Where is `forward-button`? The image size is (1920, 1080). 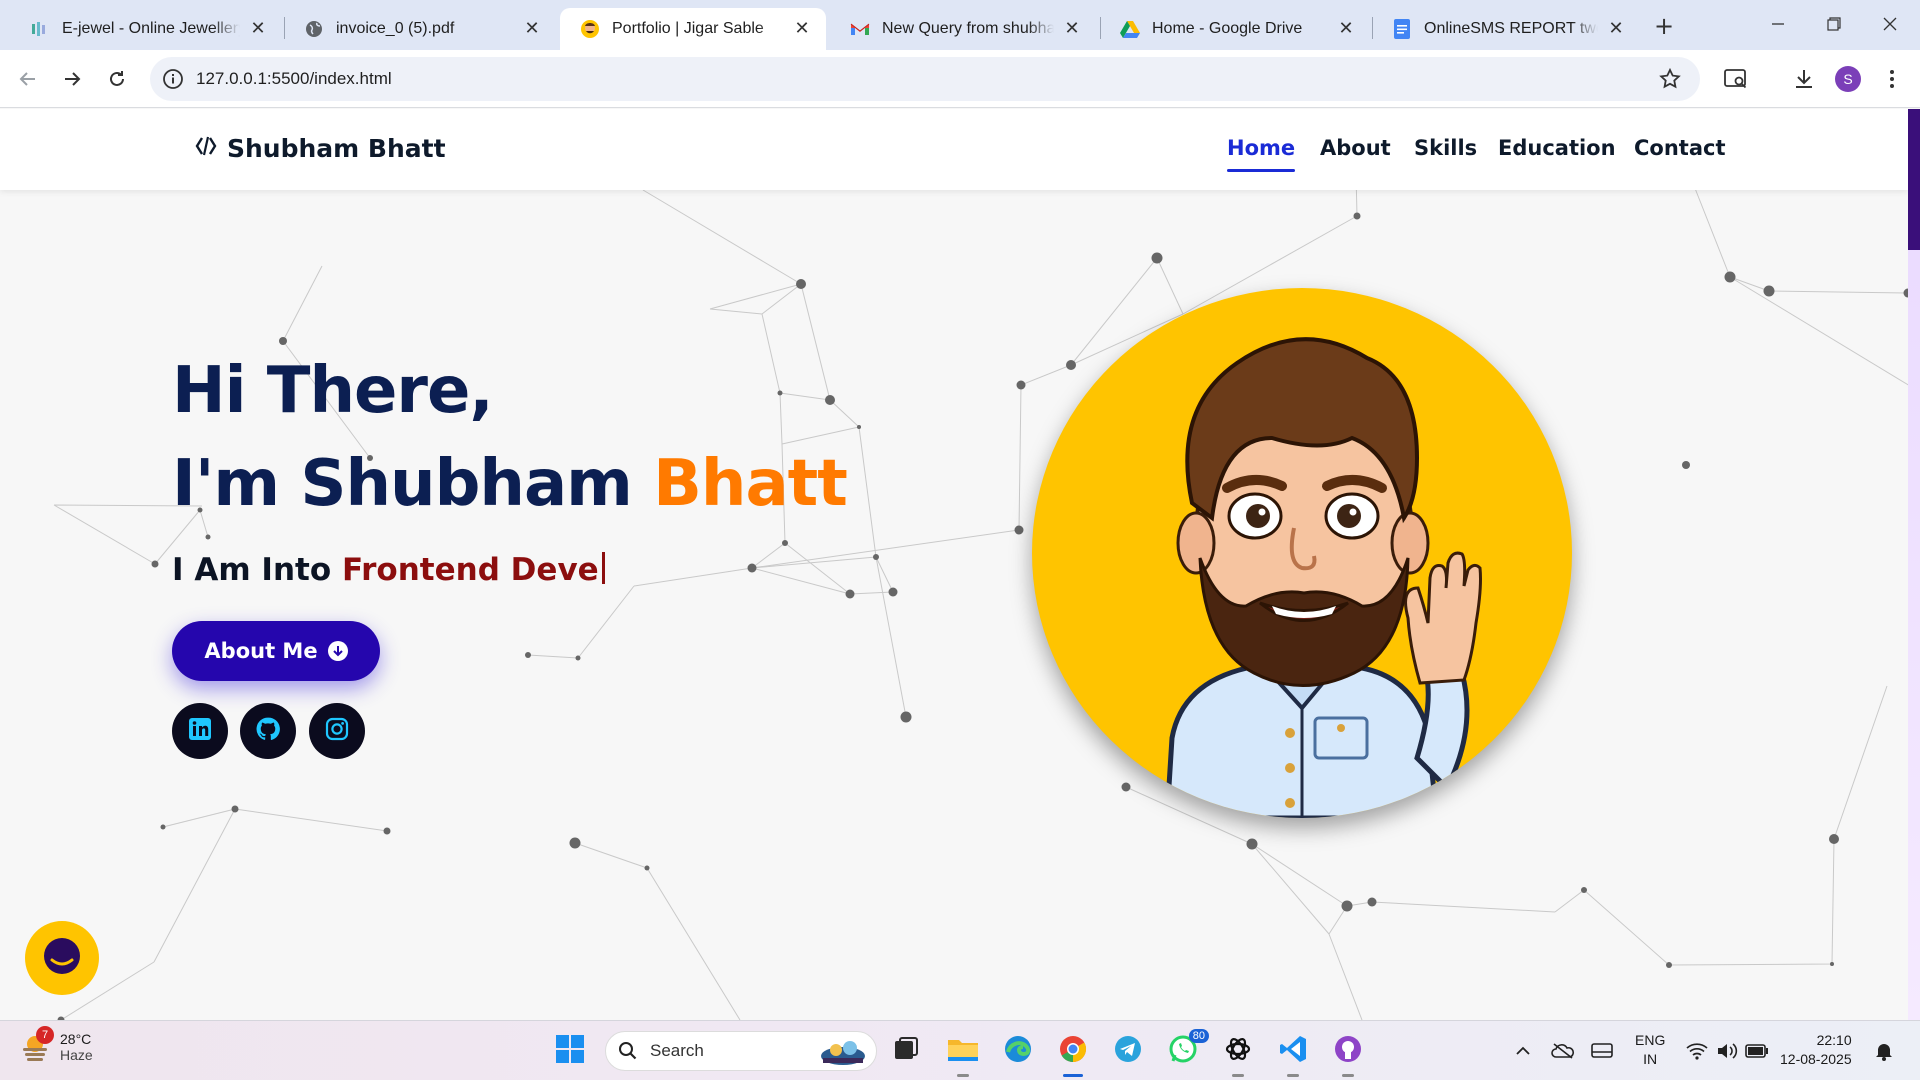
forward-button is located at coordinates (72, 79).